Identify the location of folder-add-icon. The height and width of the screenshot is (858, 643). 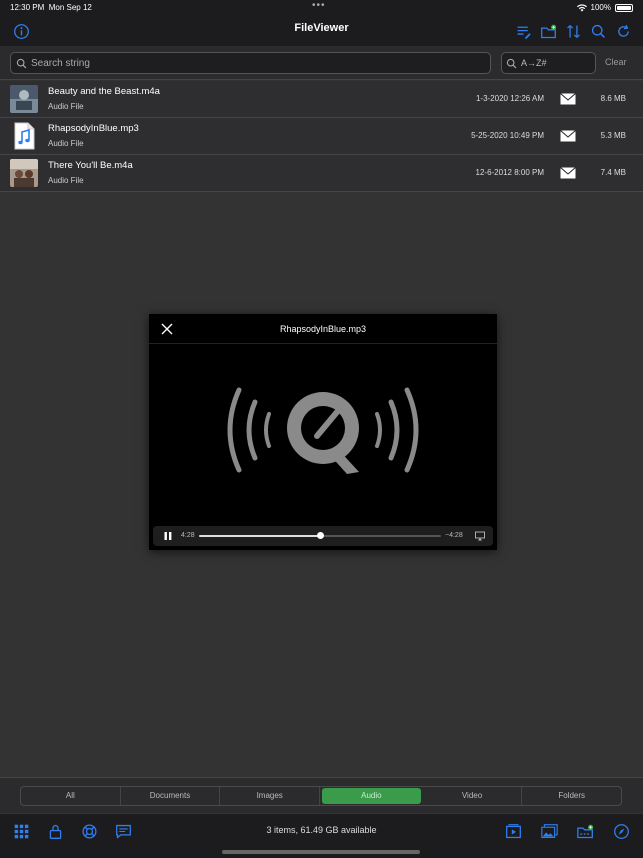
(585, 831).